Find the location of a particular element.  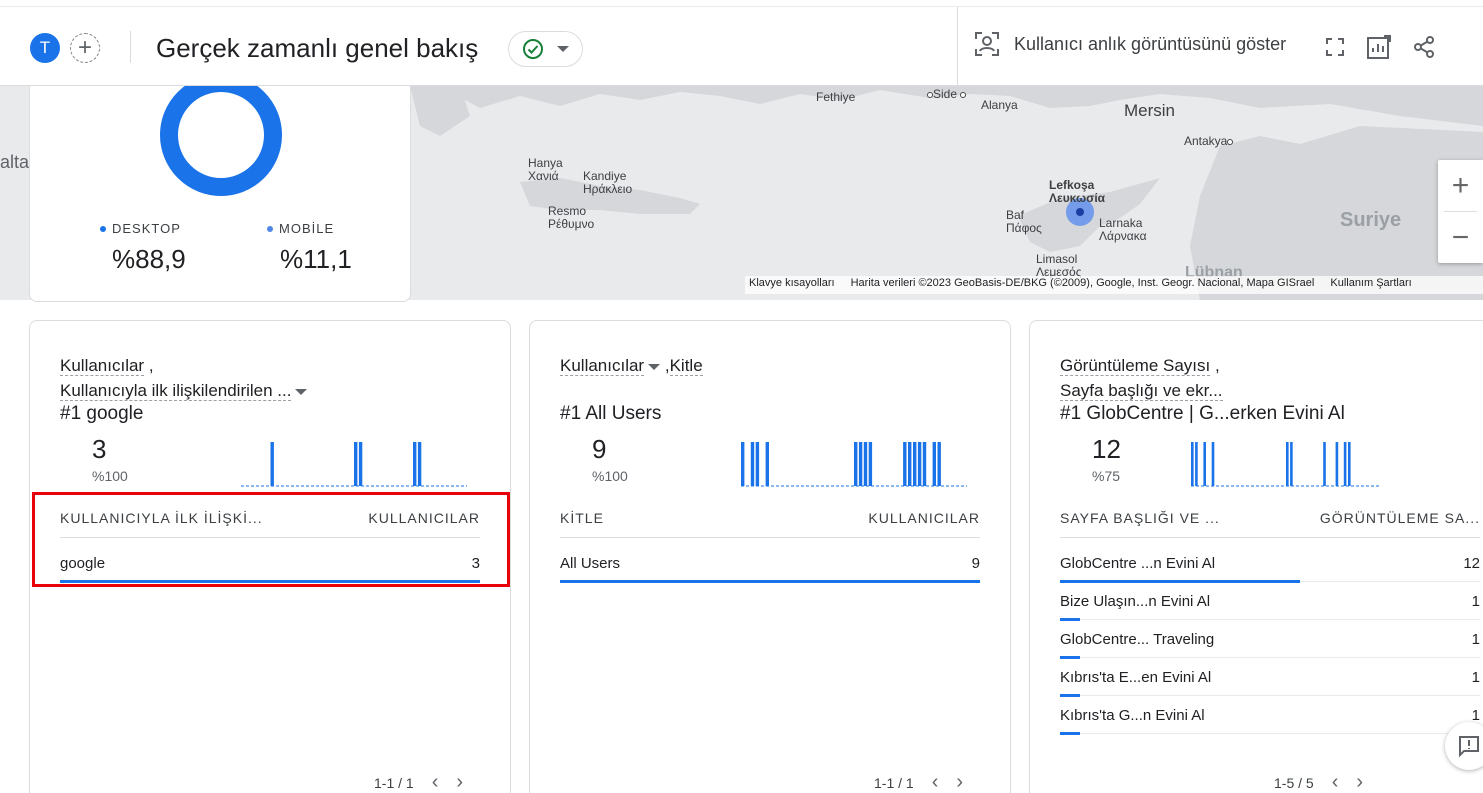

insights-icon is located at coordinates (1379, 47).